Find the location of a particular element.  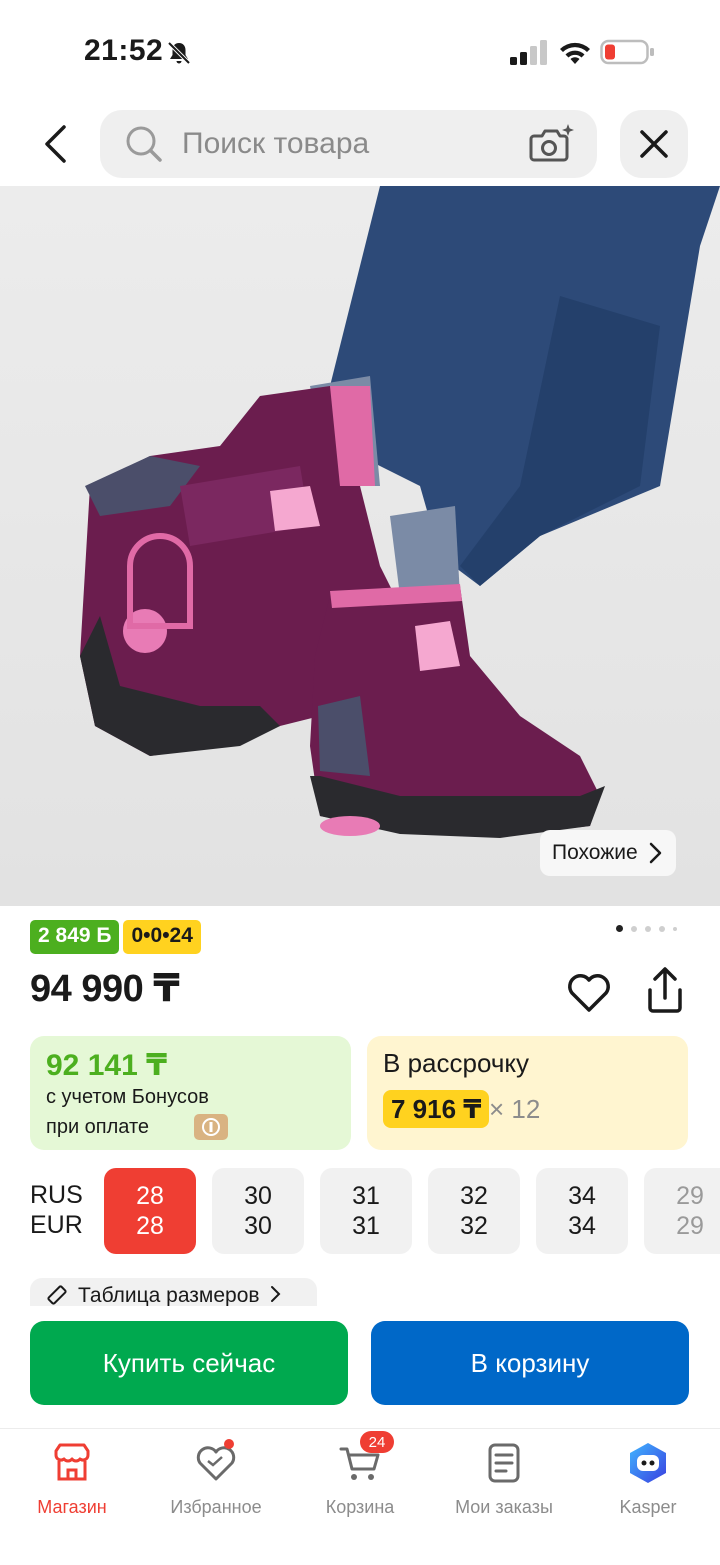

size-rus: 31 is located at coordinates (366, 1196).